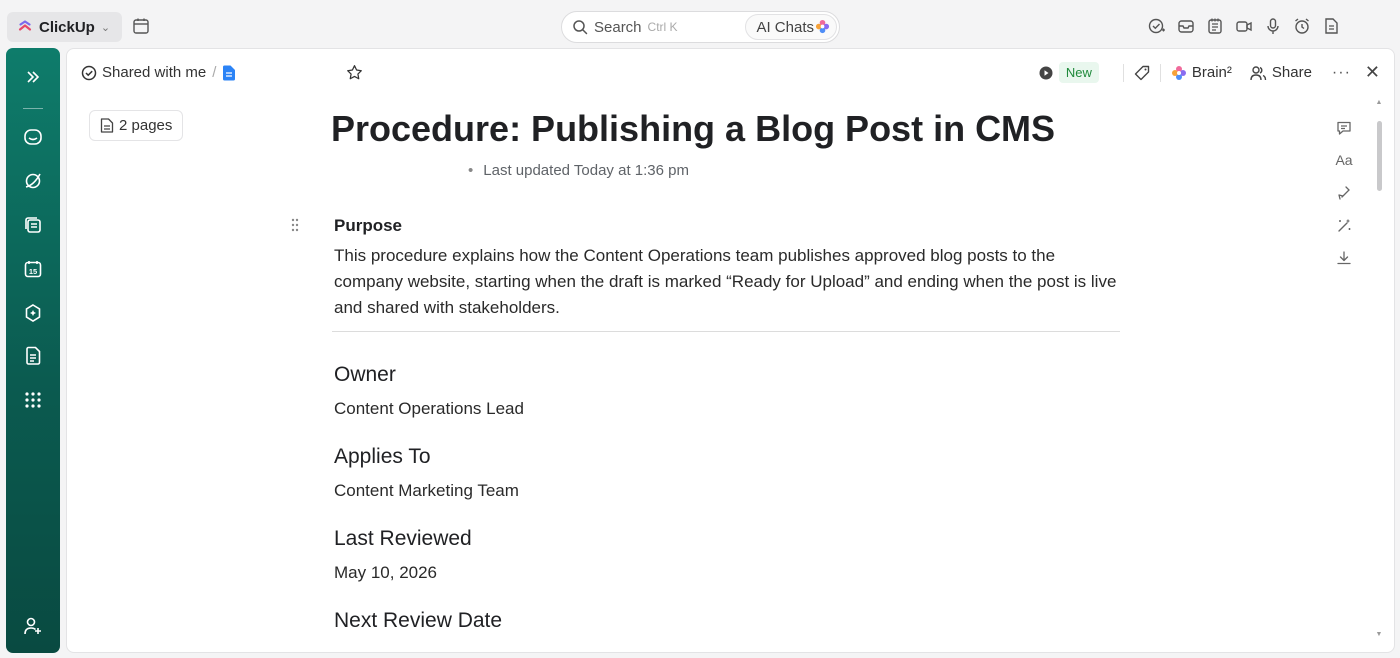  Describe the element at coordinates (426, 491) in the screenshot. I see `applies-to-value: Content Marketing Team` at that location.